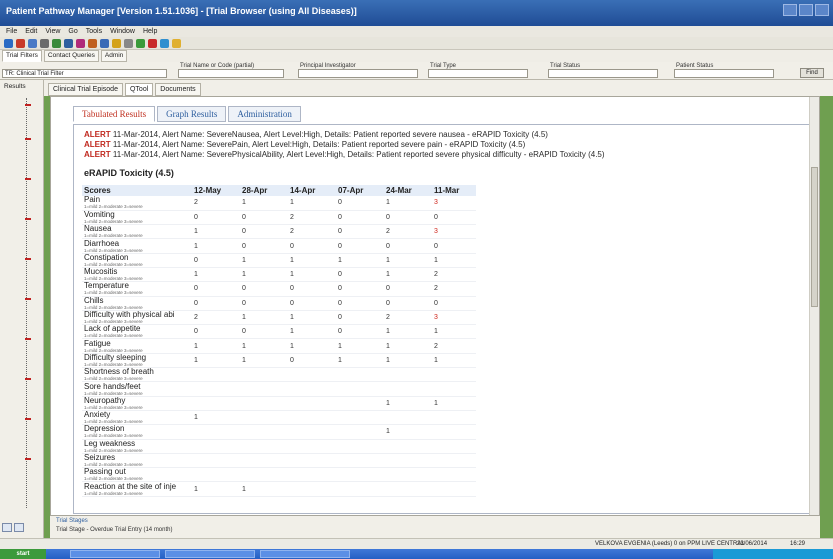  What do you see at coordinates (152, 43) in the screenshot?
I see `stop-icon` at bounding box center [152, 43].